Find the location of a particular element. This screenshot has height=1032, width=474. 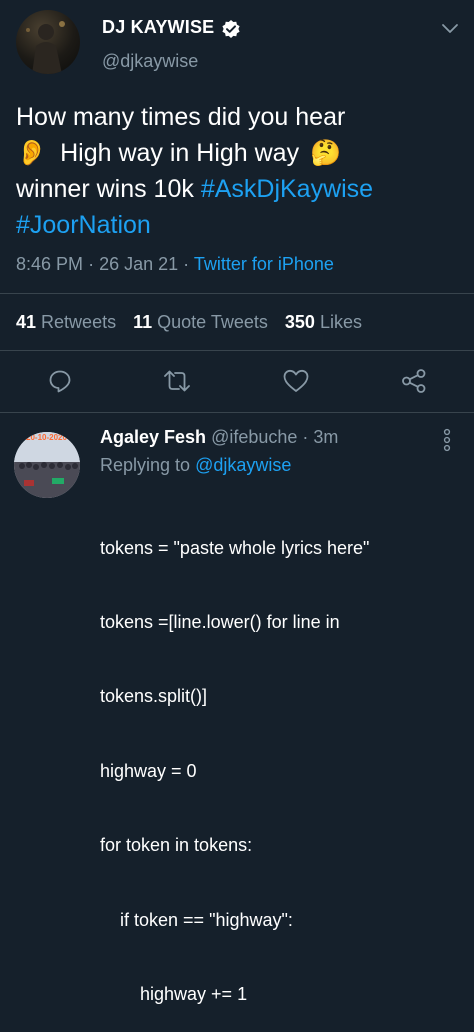

replying-to-handle: @djkaywise is located at coordinates (243, 465).